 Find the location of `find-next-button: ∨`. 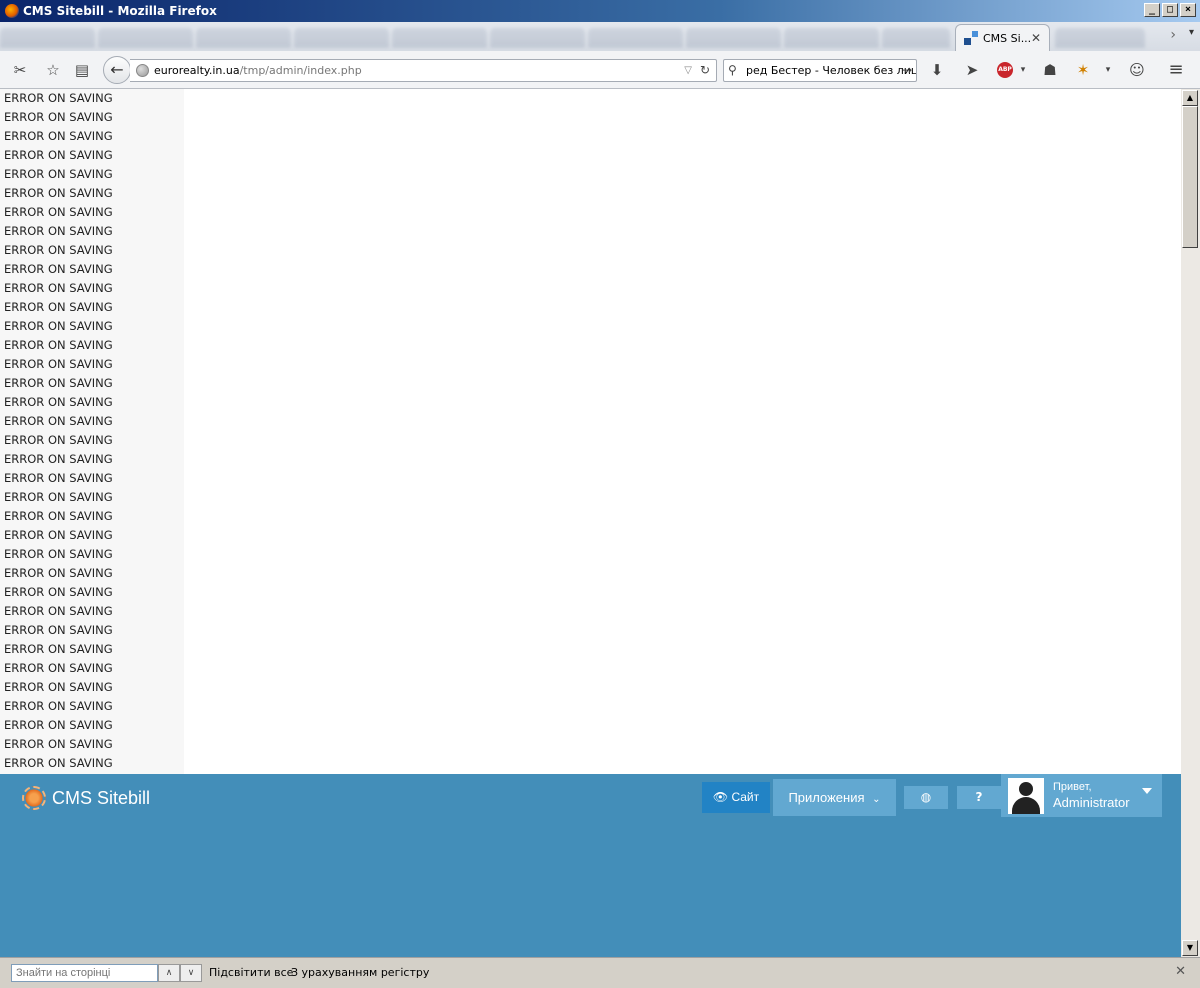

find-next-button: ∨ is located at coordinates (191, 973).